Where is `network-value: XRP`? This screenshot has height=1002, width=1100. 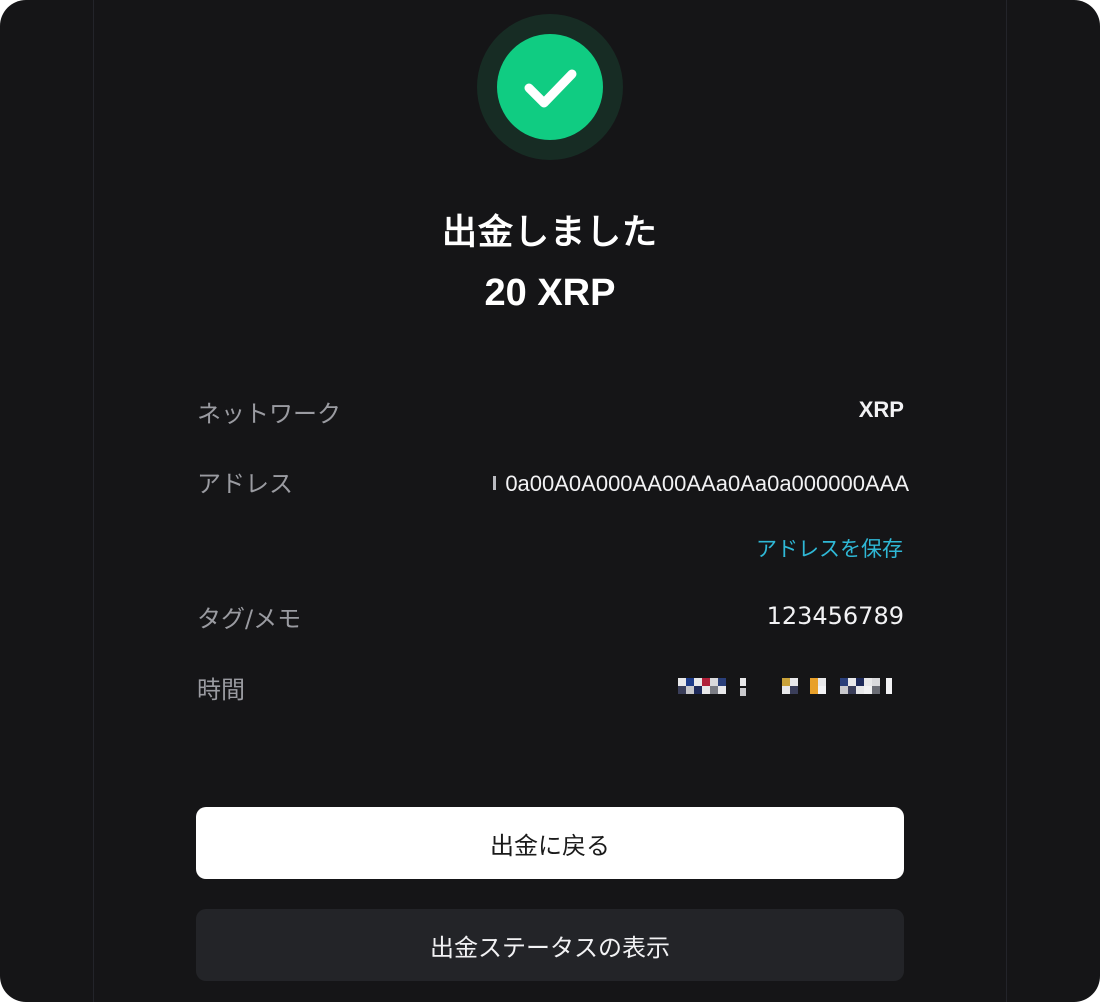 network-value: XRP is located at coordinates (881, 409).